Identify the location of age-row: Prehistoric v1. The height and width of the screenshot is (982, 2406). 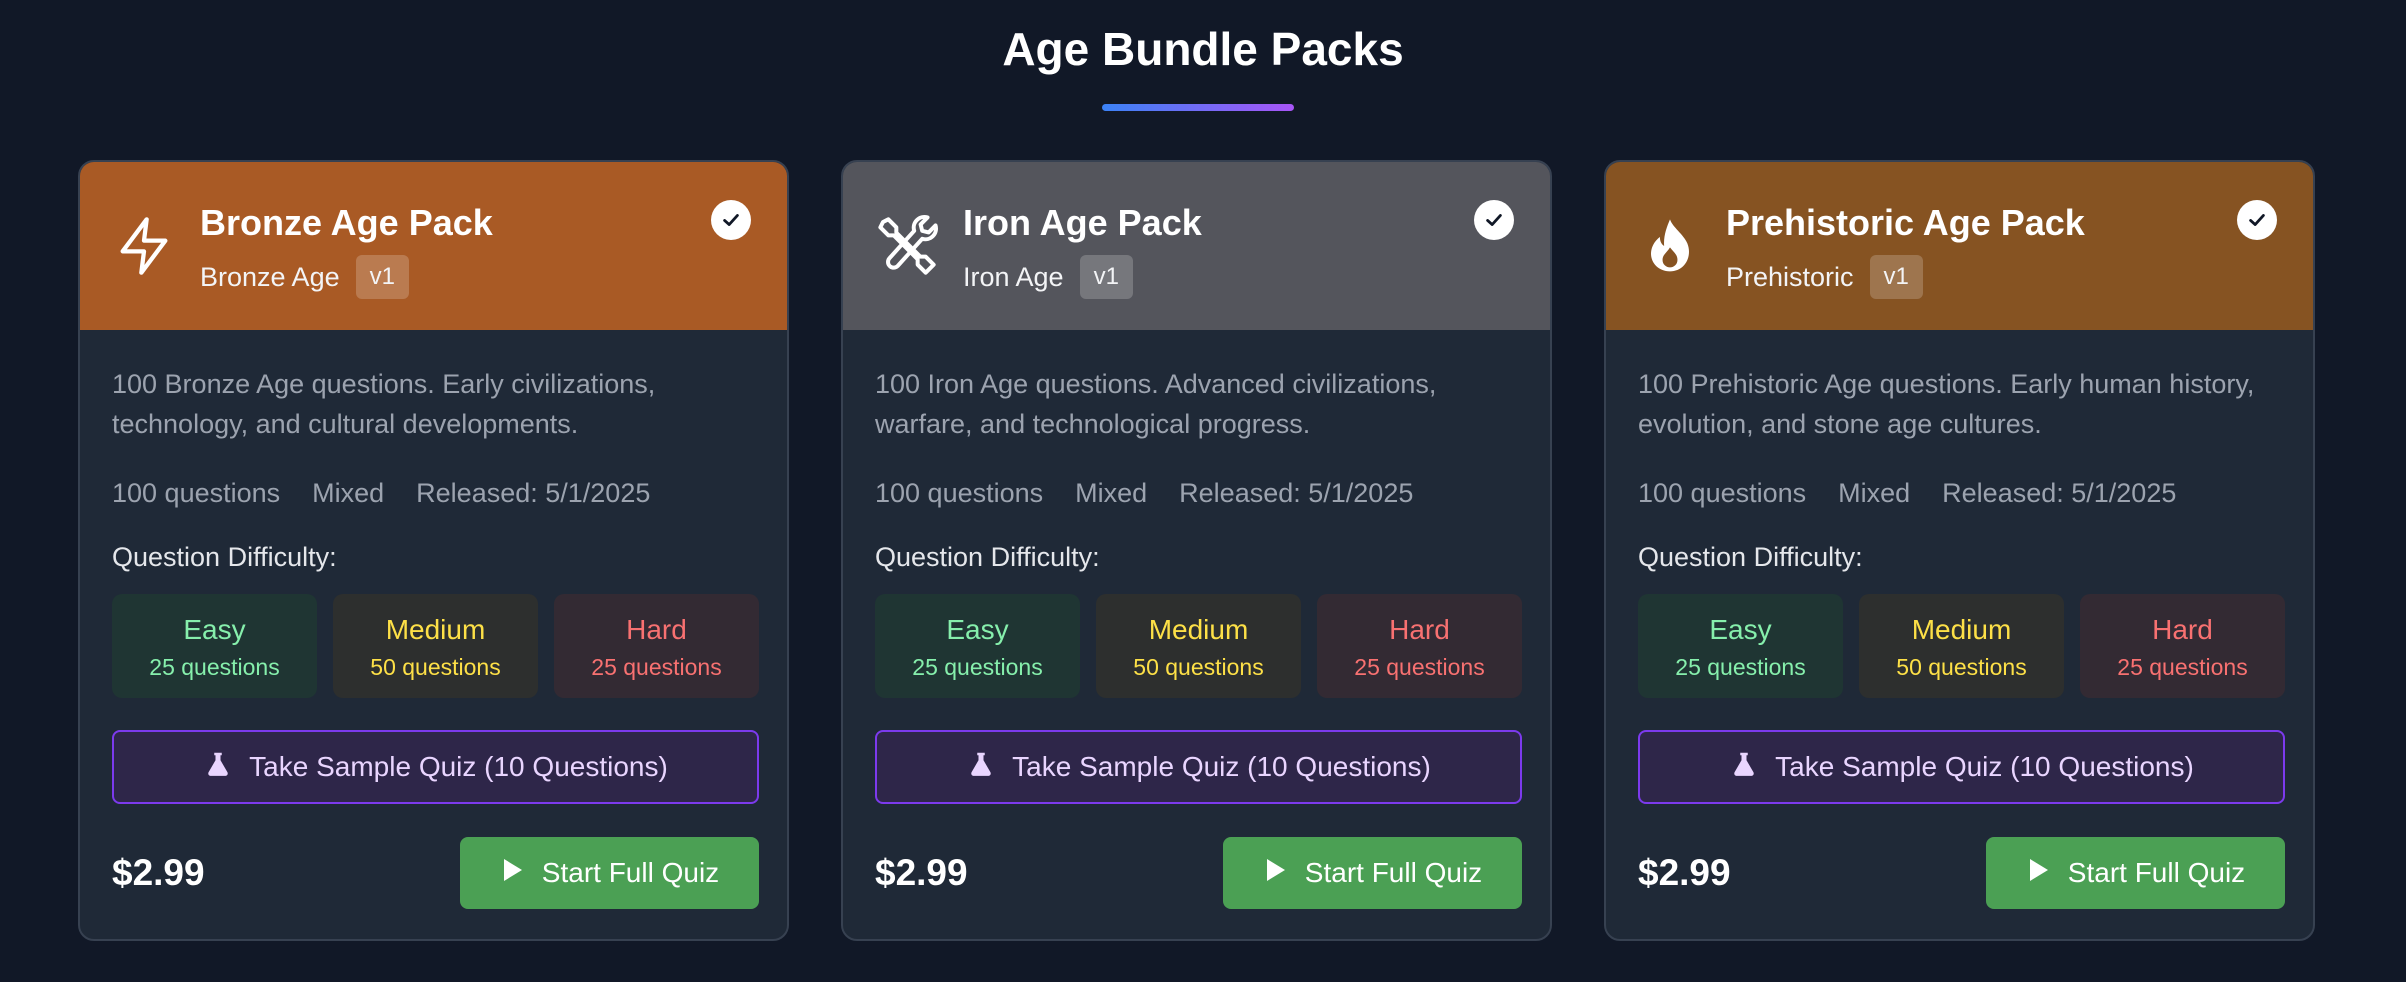
(1824, 277).